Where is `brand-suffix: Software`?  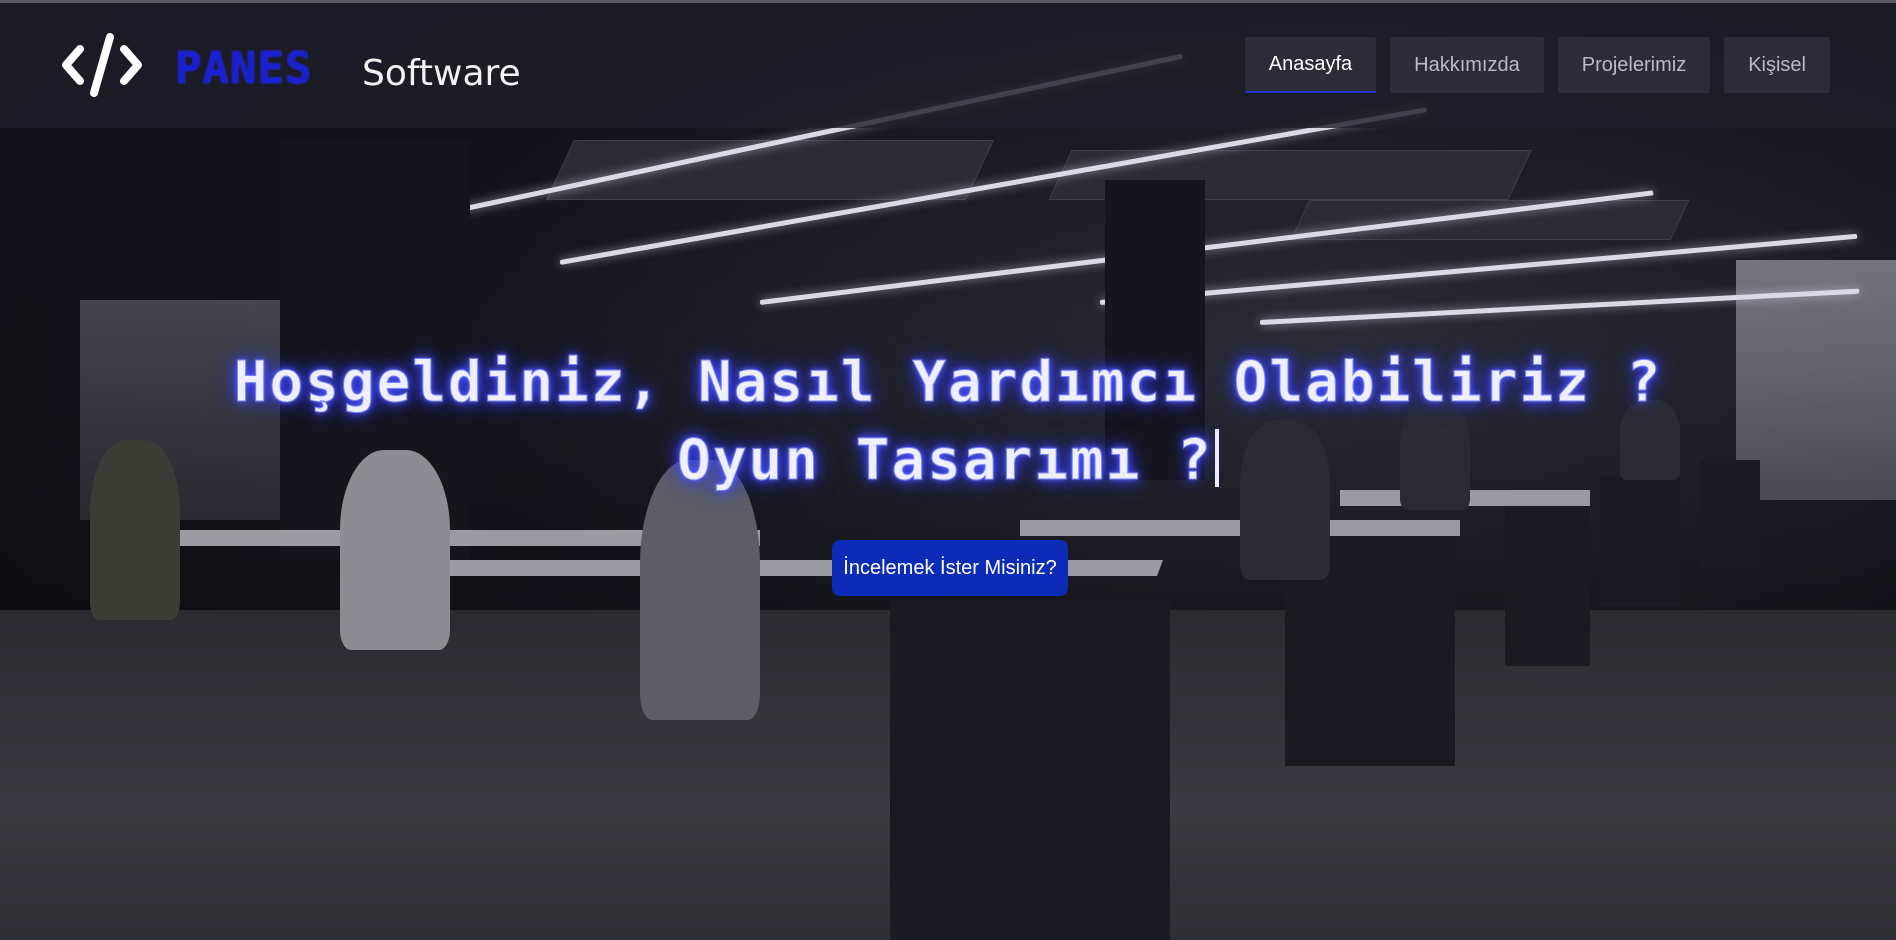
brand-suffix: Software is located at coordinates (441, 73).